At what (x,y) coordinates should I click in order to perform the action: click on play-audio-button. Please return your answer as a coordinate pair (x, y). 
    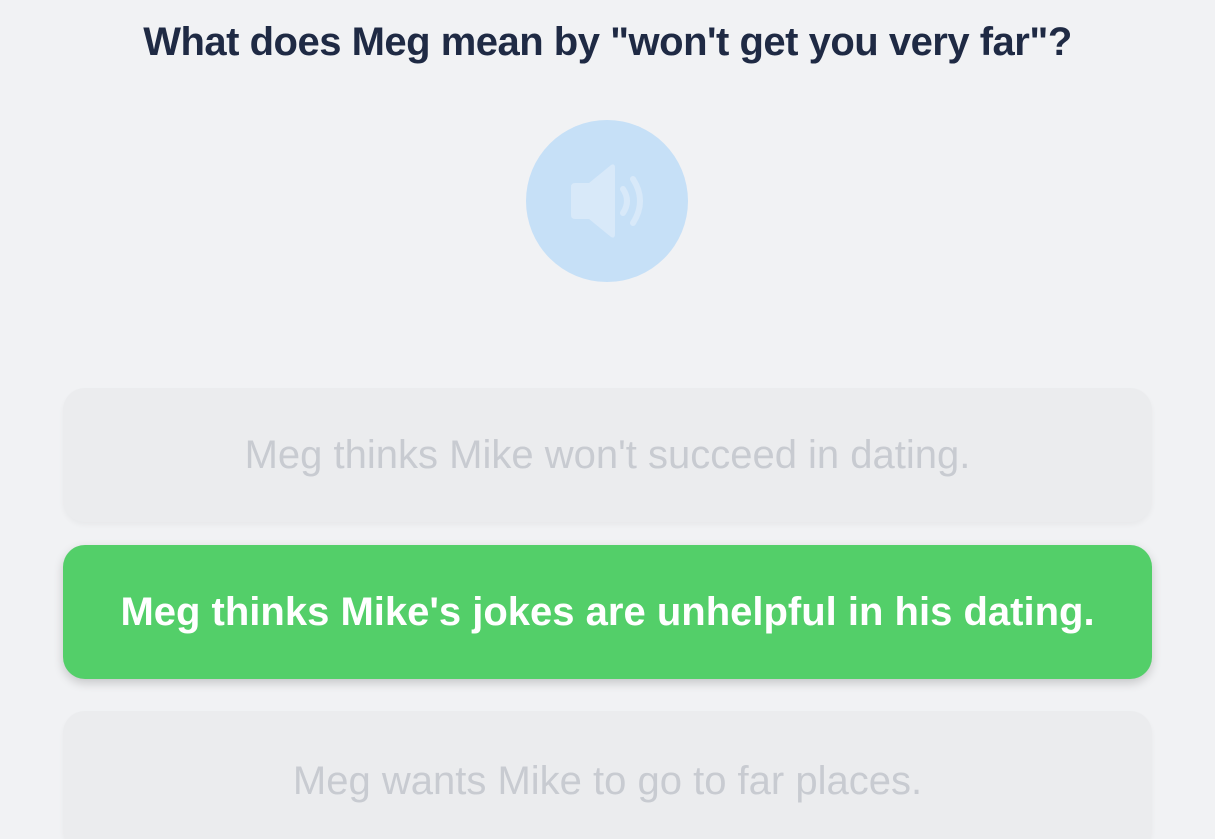
    Looking at the image, I should click on (607, 201).